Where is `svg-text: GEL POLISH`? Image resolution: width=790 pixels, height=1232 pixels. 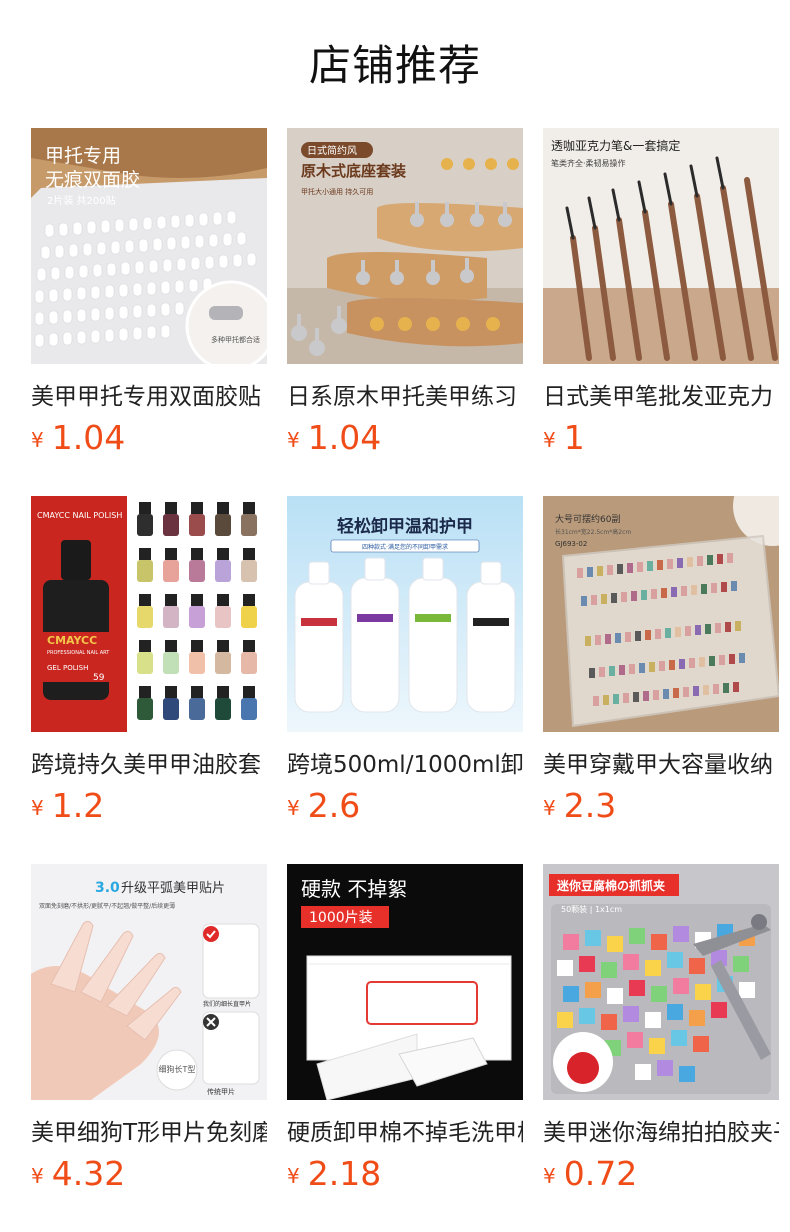
svg-text: GEL POLISH is located at coordinates (67, 668).